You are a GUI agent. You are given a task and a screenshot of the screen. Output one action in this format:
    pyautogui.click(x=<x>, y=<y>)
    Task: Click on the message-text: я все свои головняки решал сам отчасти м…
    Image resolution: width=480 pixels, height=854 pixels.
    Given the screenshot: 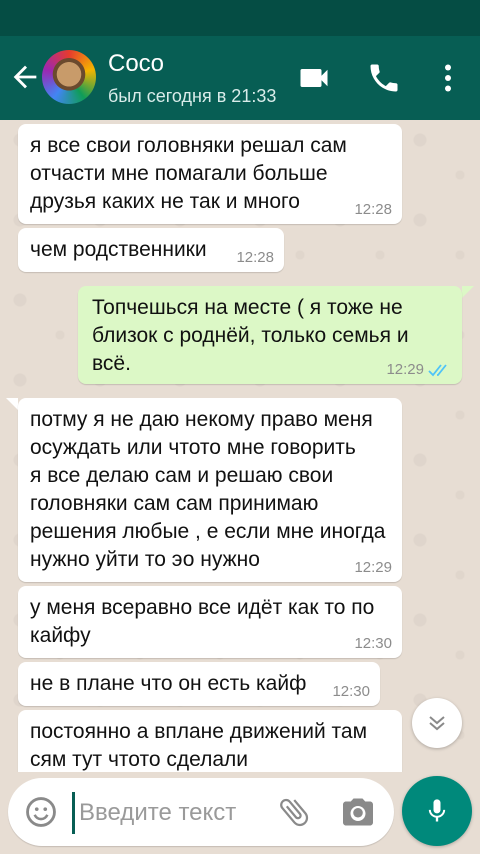 What is the action you would take?
    pyautogui.click(x=188, y=173)
    